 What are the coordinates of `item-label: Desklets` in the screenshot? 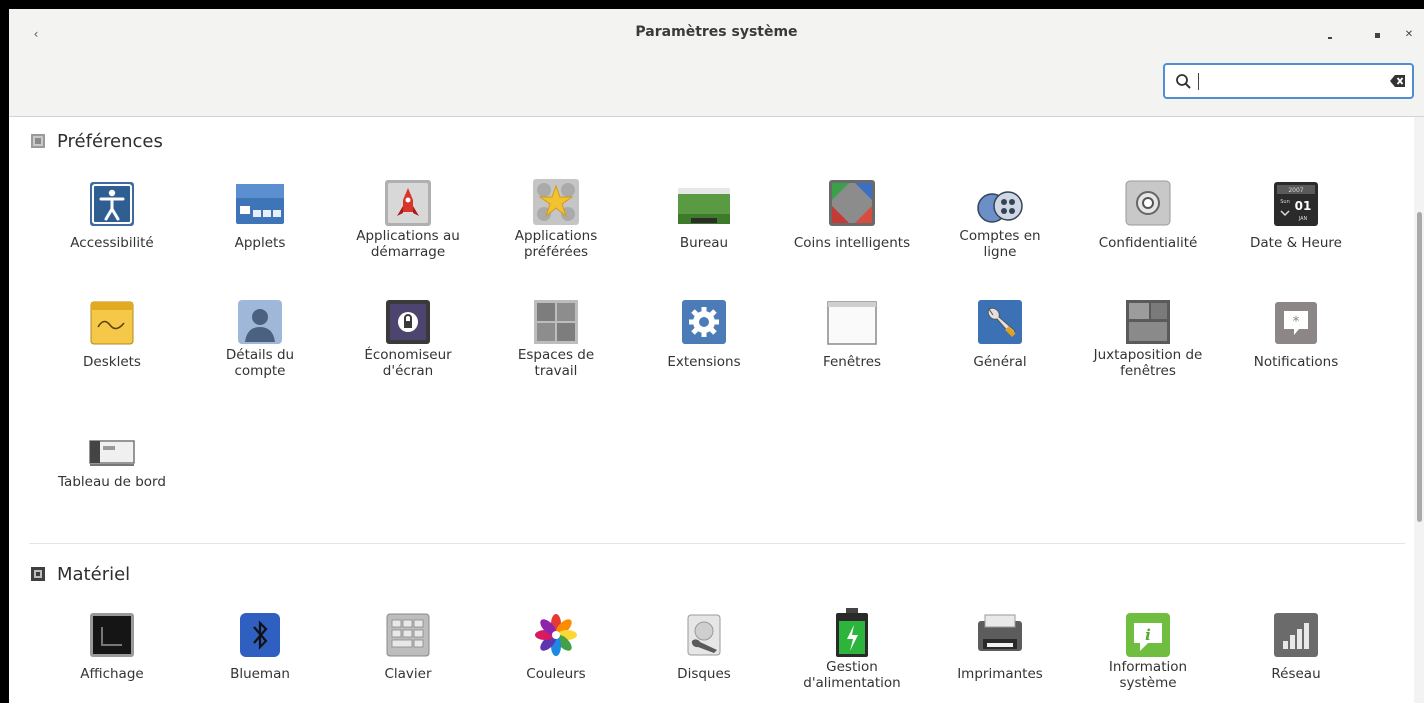 It's located at (112, 362).